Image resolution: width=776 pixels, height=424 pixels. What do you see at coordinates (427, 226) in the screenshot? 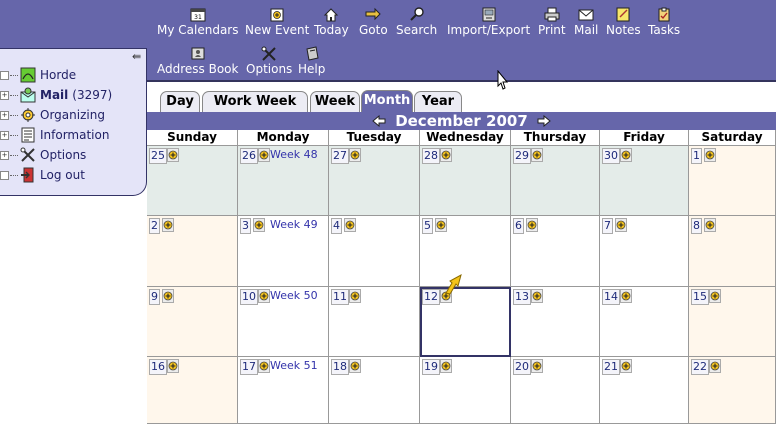
I see `day-number-link: 5` at bounding box center [427, 226].